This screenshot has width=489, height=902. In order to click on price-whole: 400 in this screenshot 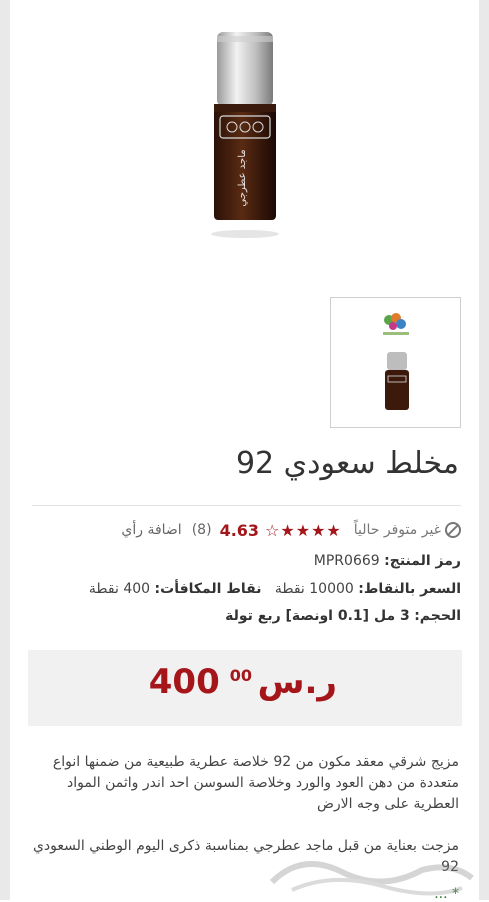, I will do `click(184, 682)`.